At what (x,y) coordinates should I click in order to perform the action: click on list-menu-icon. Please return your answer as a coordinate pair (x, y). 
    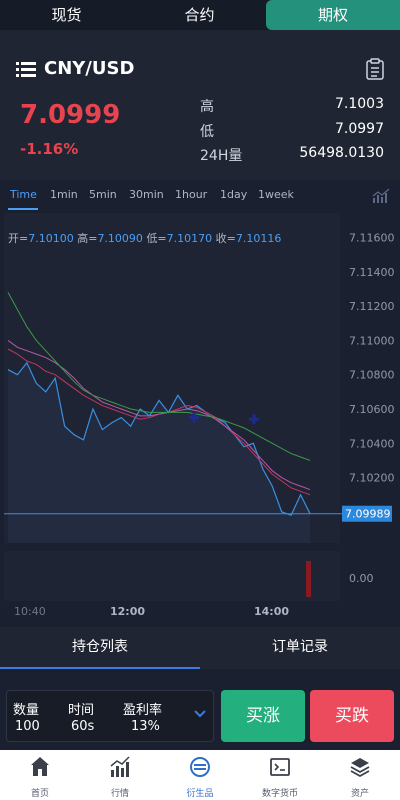
    Looking at the image, I should click on (26, 70).